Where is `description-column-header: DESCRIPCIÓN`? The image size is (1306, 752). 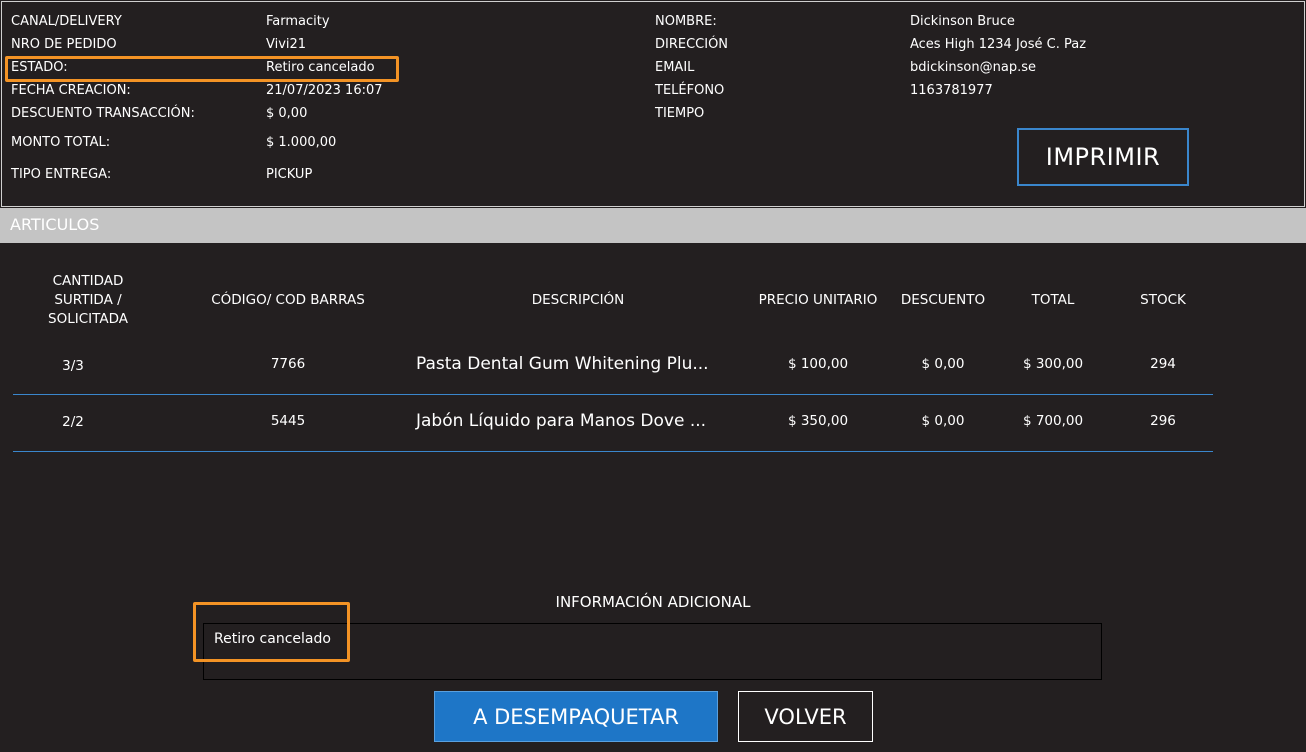
description-column-header: DESCRIPCIÓN is located at coordinates (578, 300).